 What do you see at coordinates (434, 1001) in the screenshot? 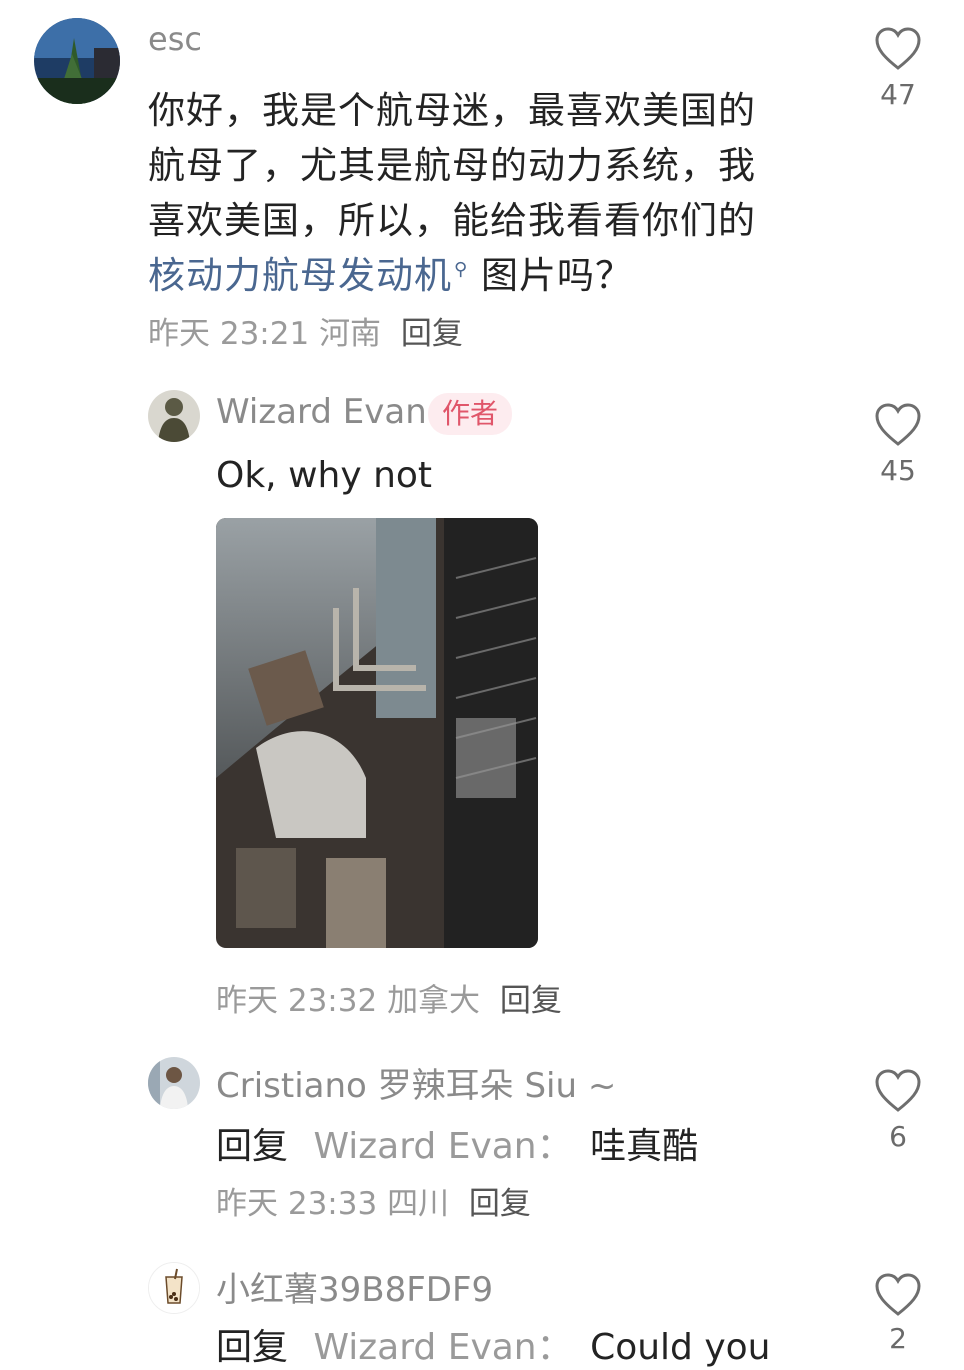
I see `comment-location: 加拿大` at bounding box center [434, 1001].